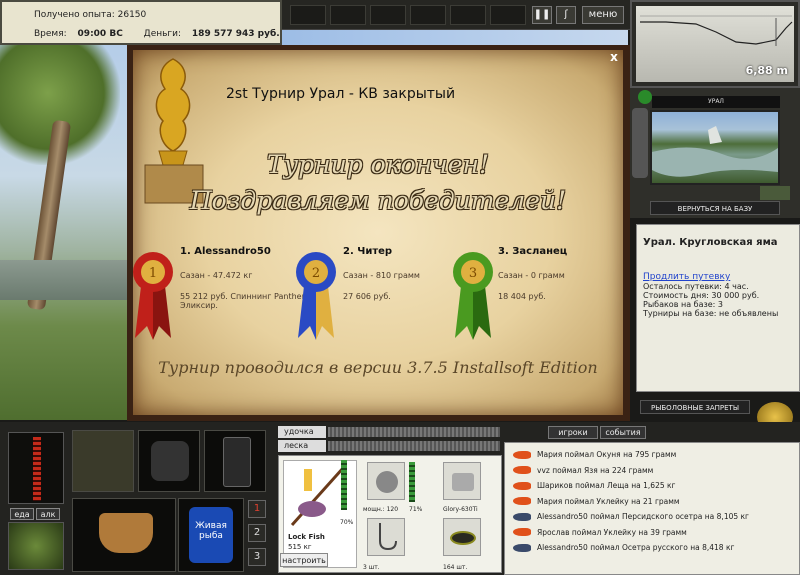 The width and height of the screenshot is (800, 575). Describe the element at coordinates (302, 432) in the screenshot. I see `rod-label: удочка` at that location.